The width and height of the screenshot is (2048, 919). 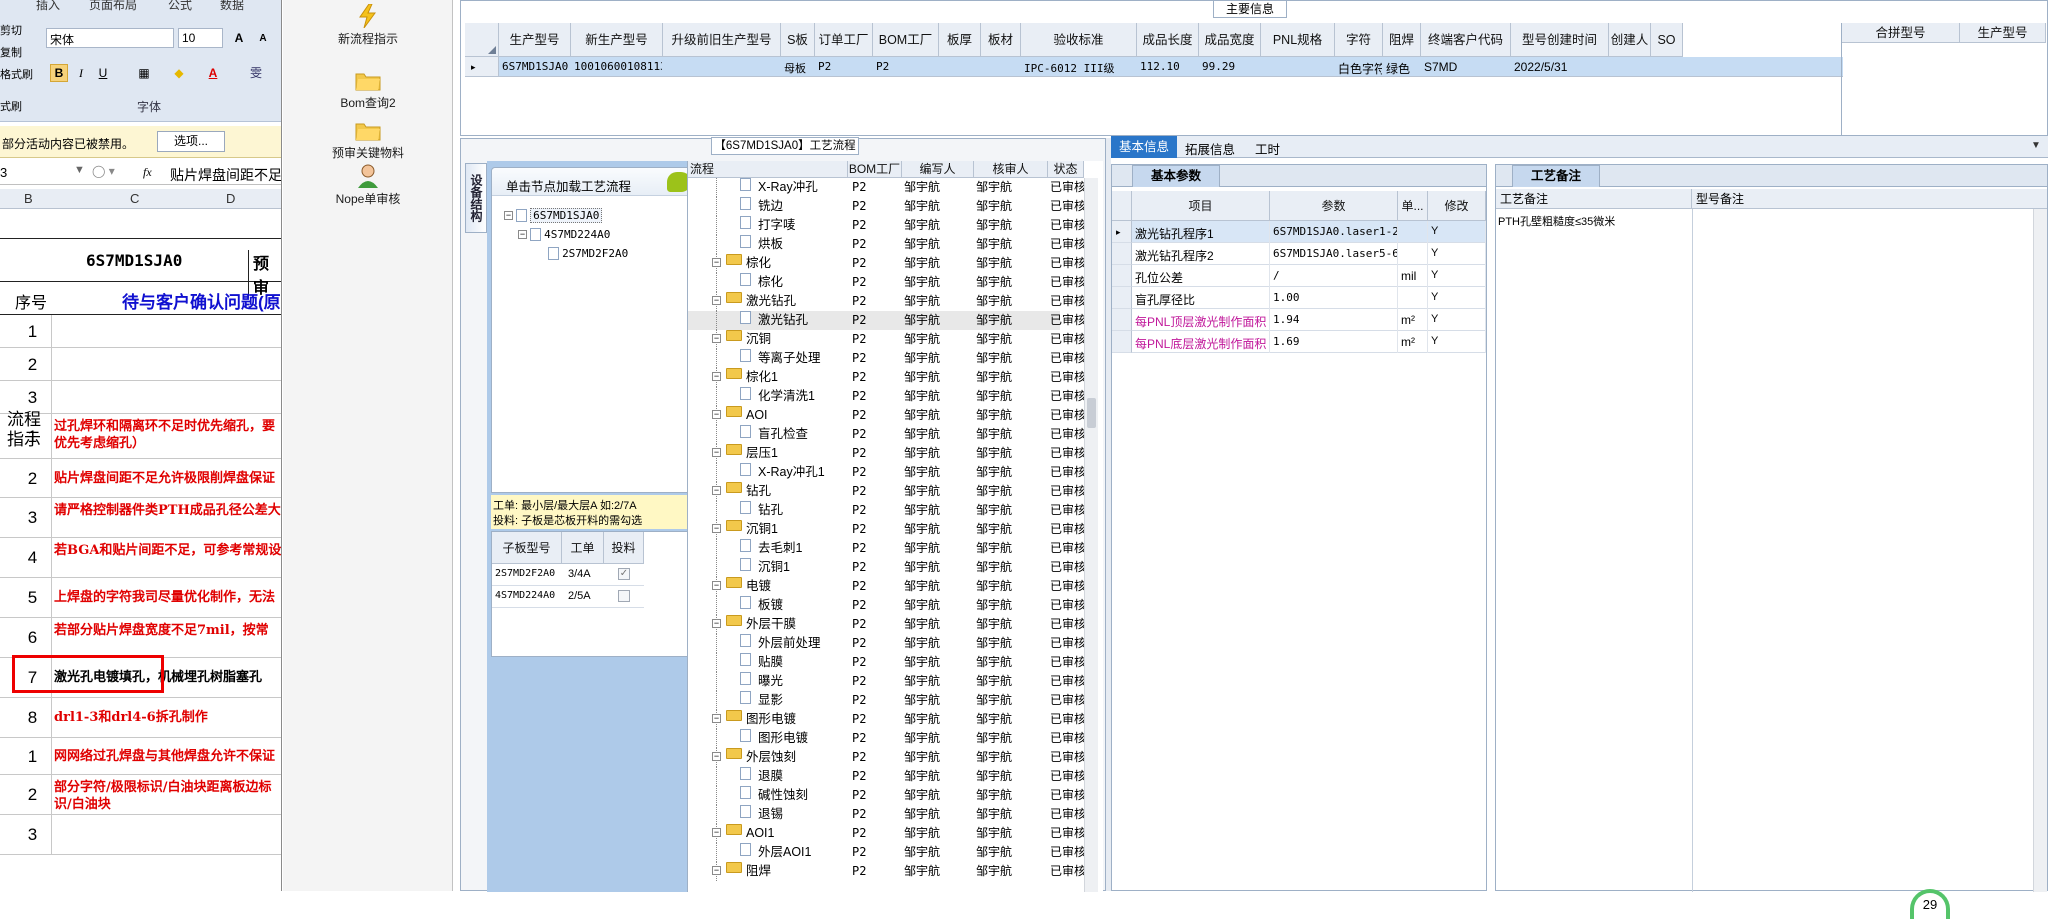 I want to click on param-item-cell: 激光钻孔程序1, so click(x=1202, y=233).